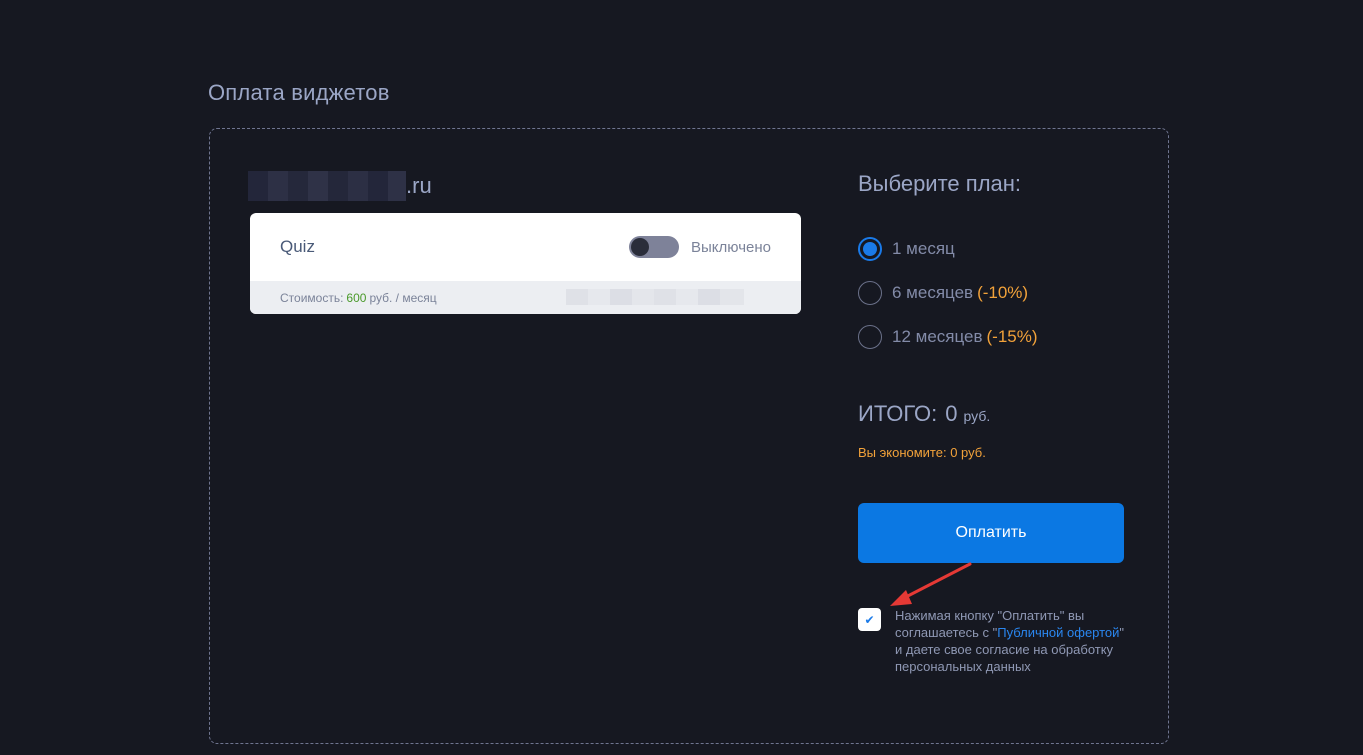  I want to click on total-currency: руб., so click(977, 416).